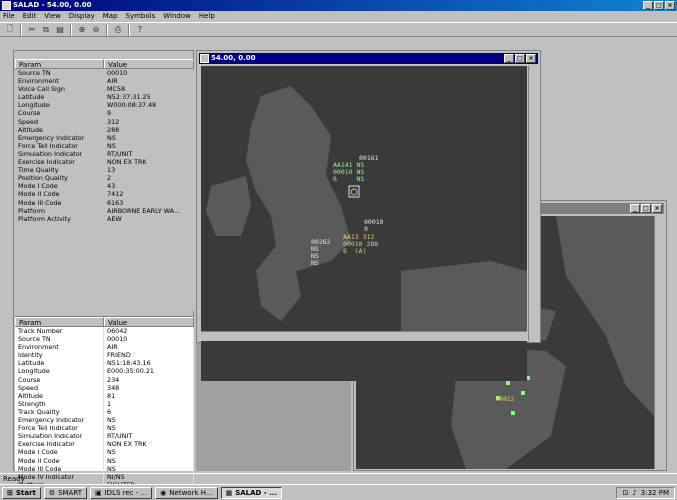 This screenshot has width=677, height=500. I want to click on param-cell: Course, so click(59, 379).